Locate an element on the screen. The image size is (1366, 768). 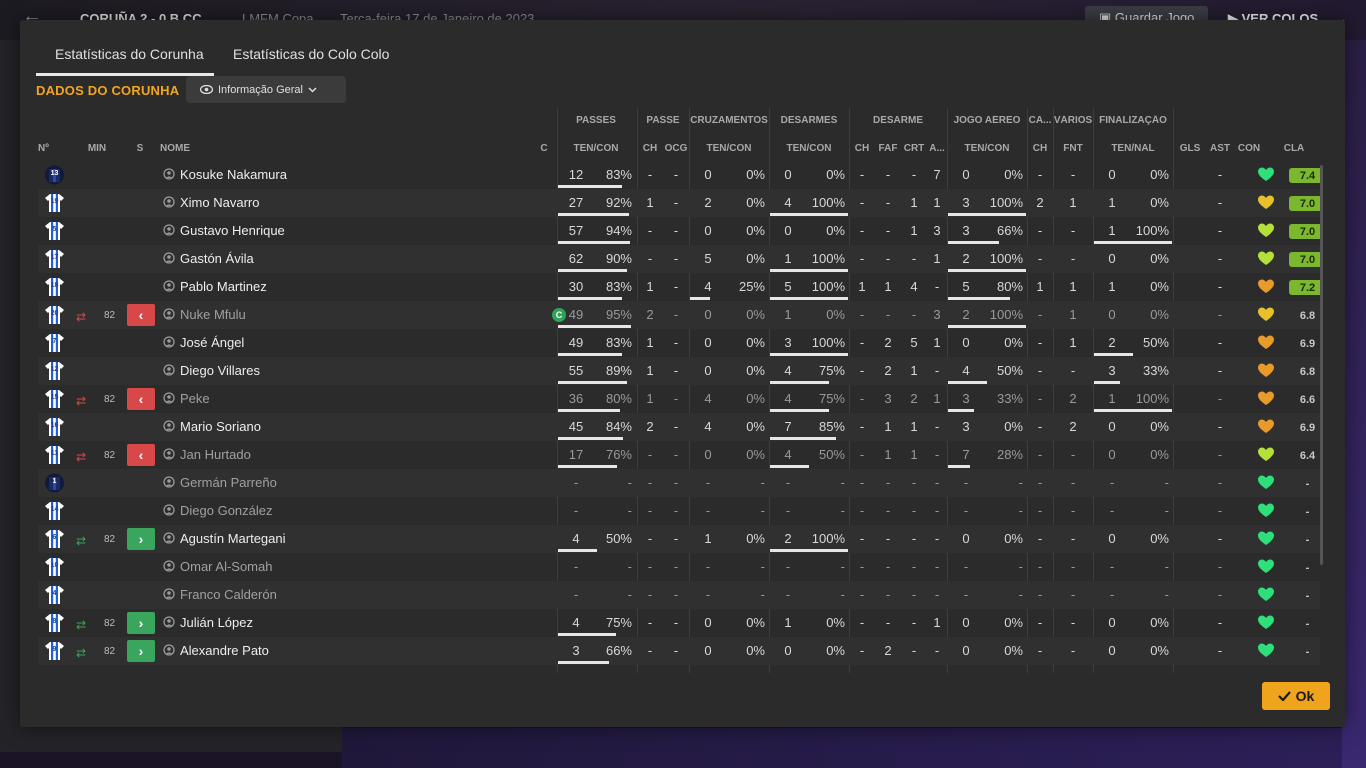
col-header-captain: C is located at coordinates (544, 148).